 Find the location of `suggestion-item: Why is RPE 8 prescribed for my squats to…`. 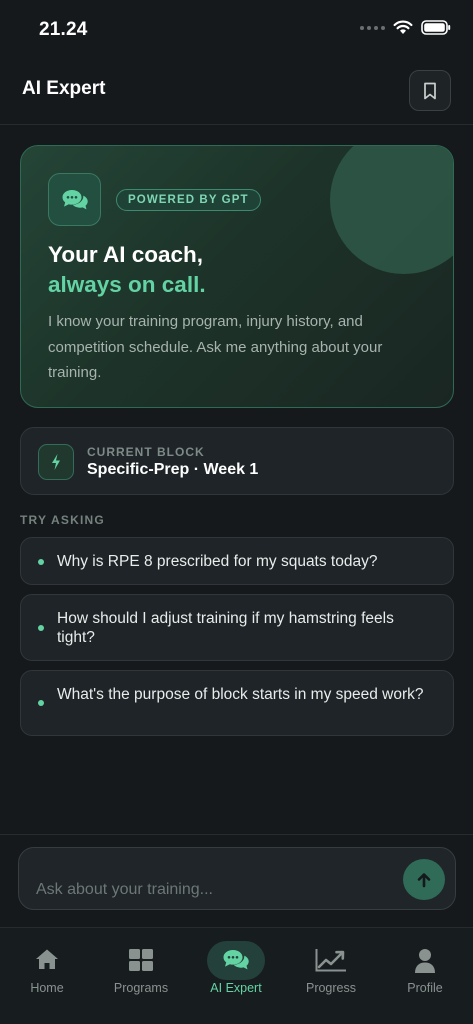

suggestion-item: Why is RPE 8 prescribed for my squats to… is located at coordinates (237, 561).